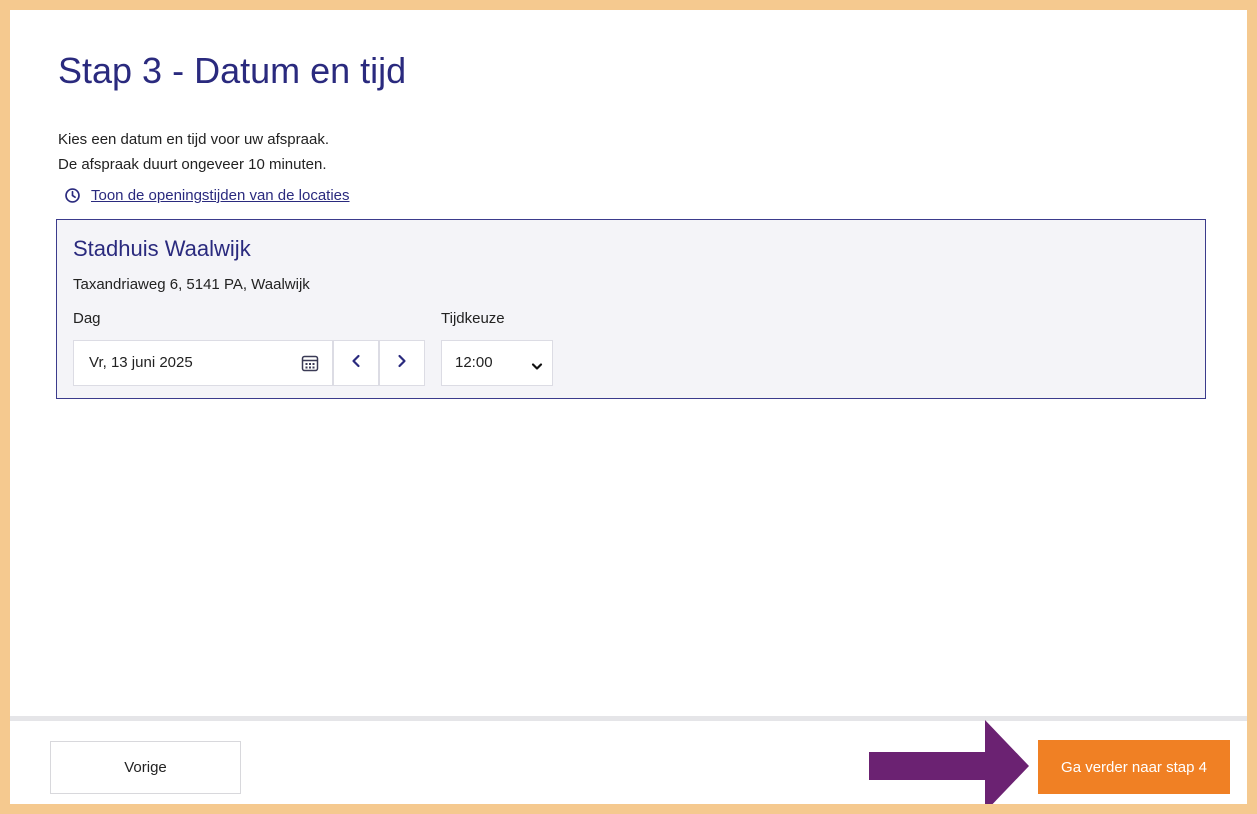  What do you see at coordinates (497, 363) in the screenshot?
I see `time-select: 12:00` at bounding box center [497, 363].